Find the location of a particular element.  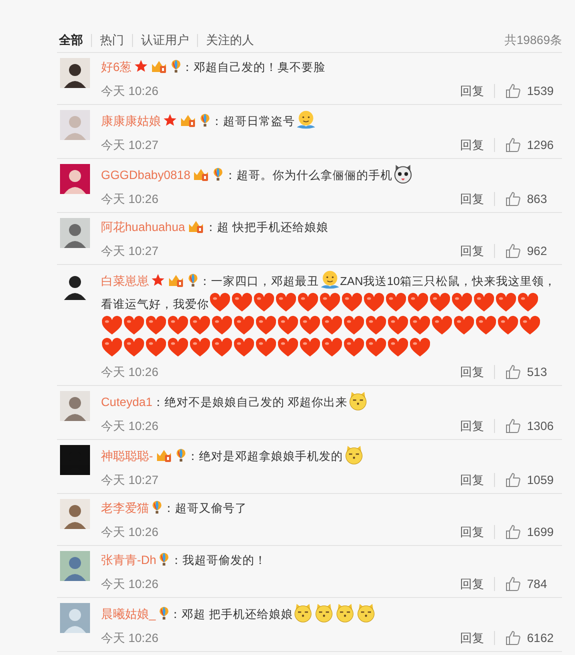

like-button: 784 is located at coordinates (532, 584).